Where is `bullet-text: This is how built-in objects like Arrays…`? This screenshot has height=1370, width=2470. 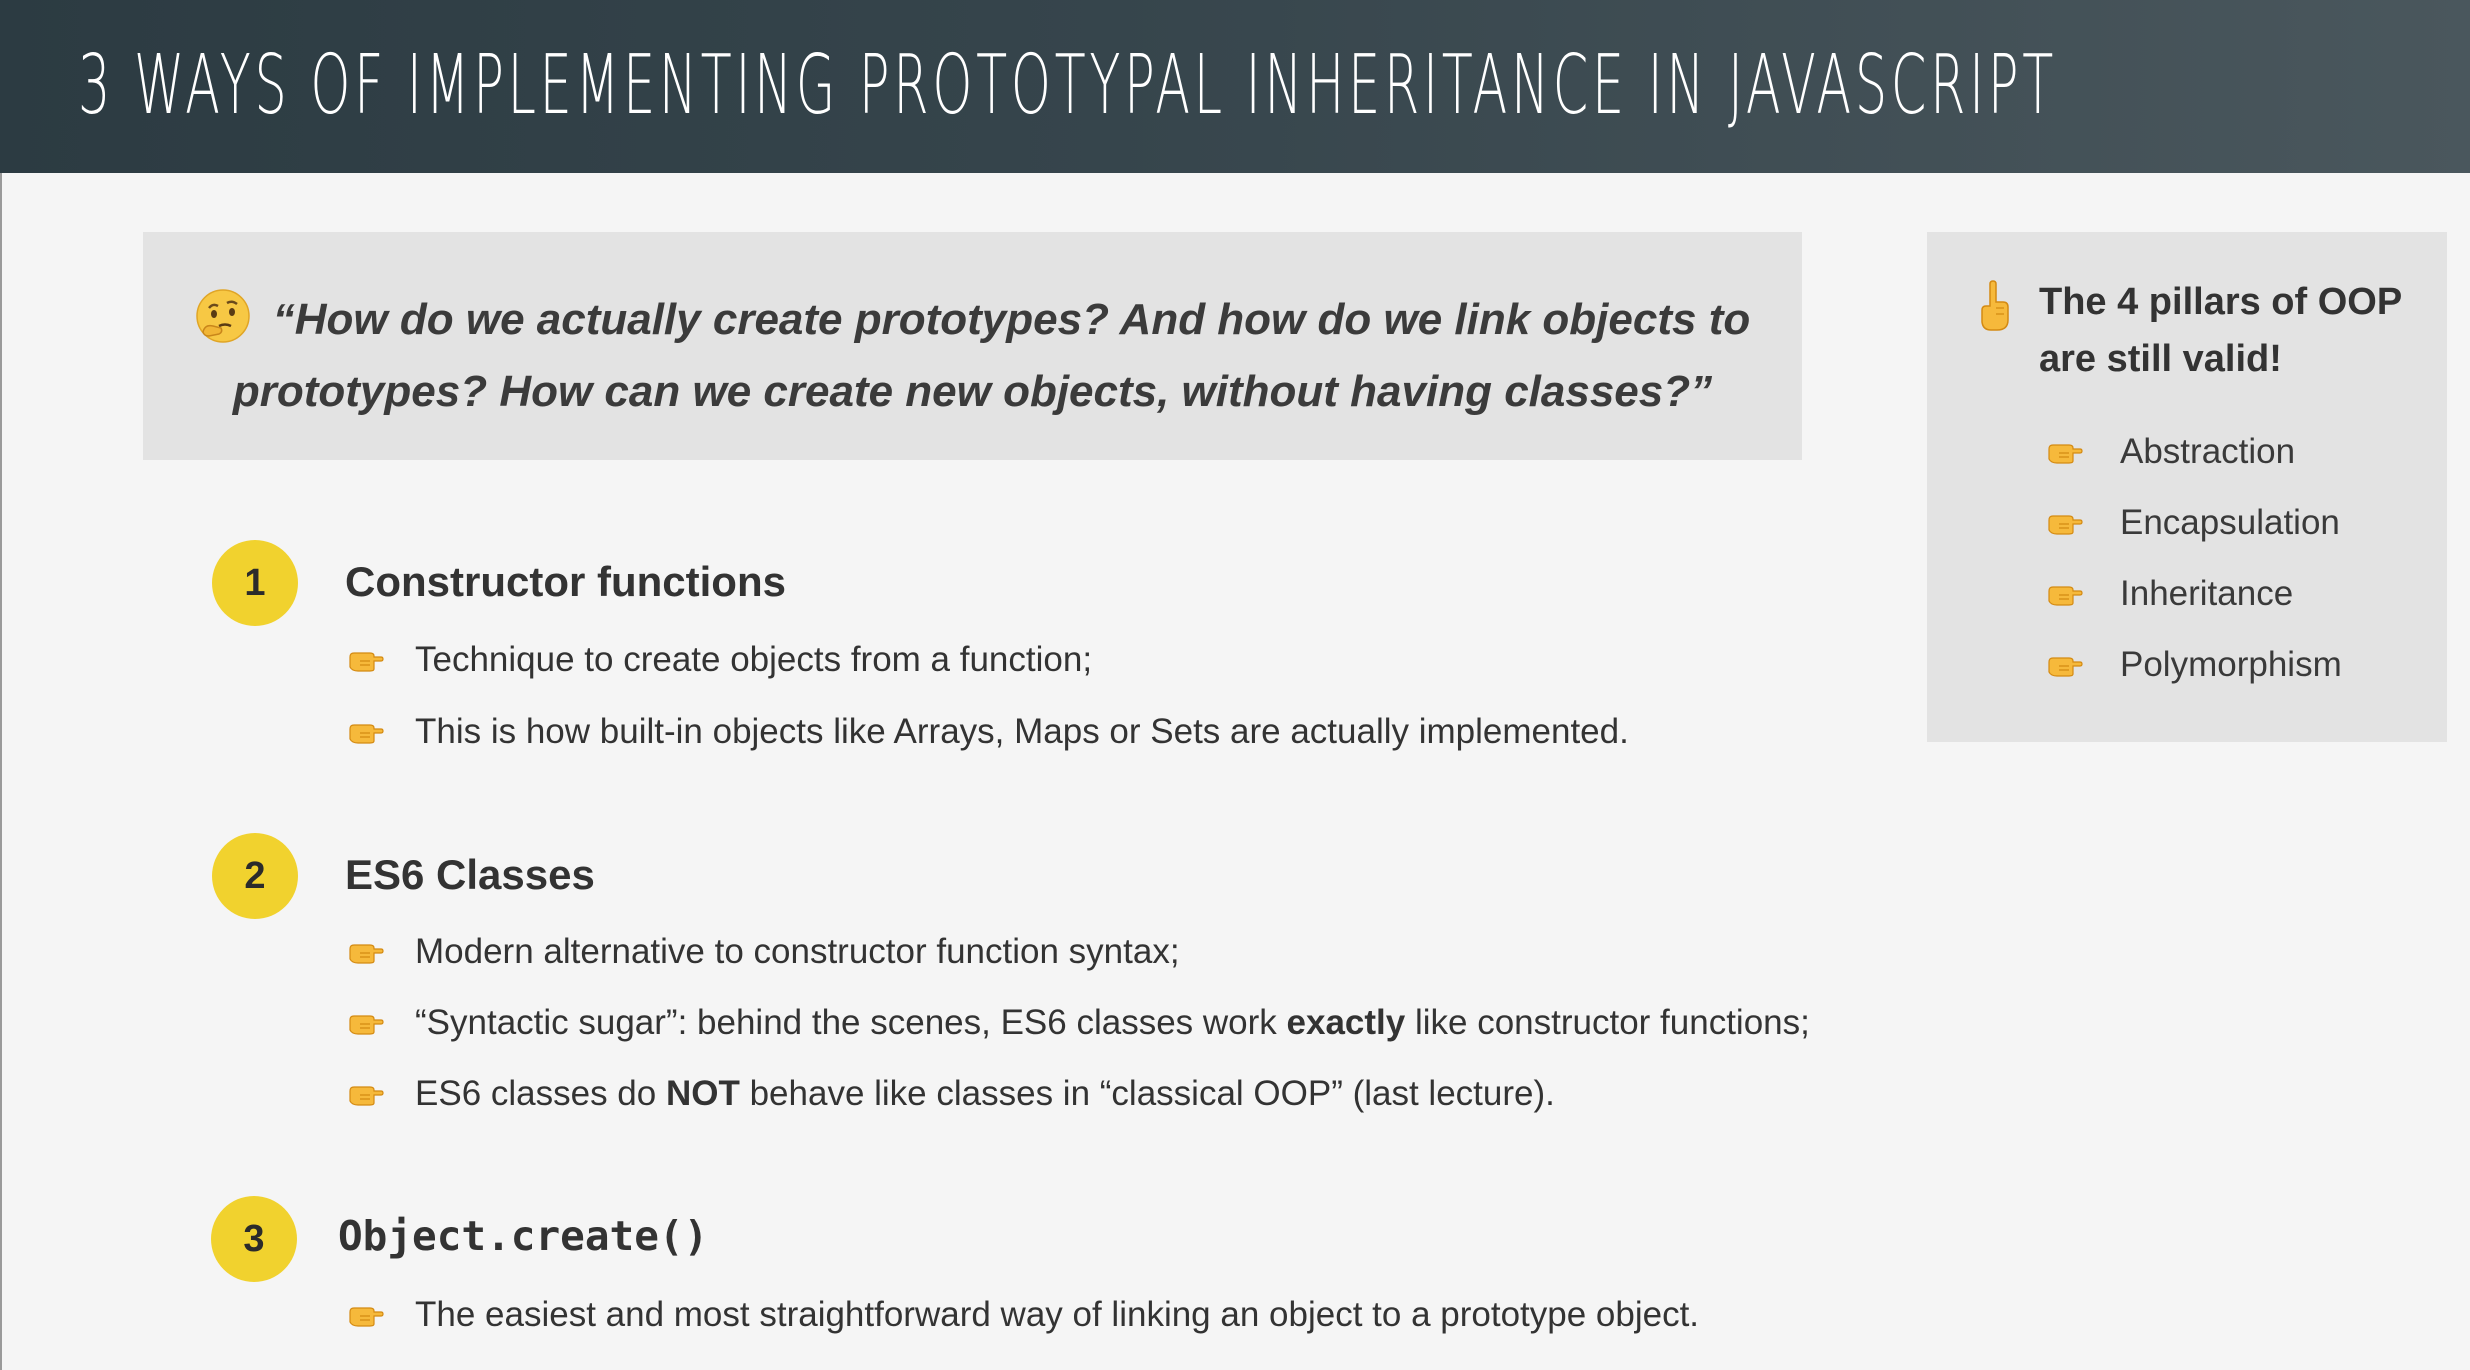 bullet-text: This is how built-in objects like Arrays… is located at coordinates (1022, 731).